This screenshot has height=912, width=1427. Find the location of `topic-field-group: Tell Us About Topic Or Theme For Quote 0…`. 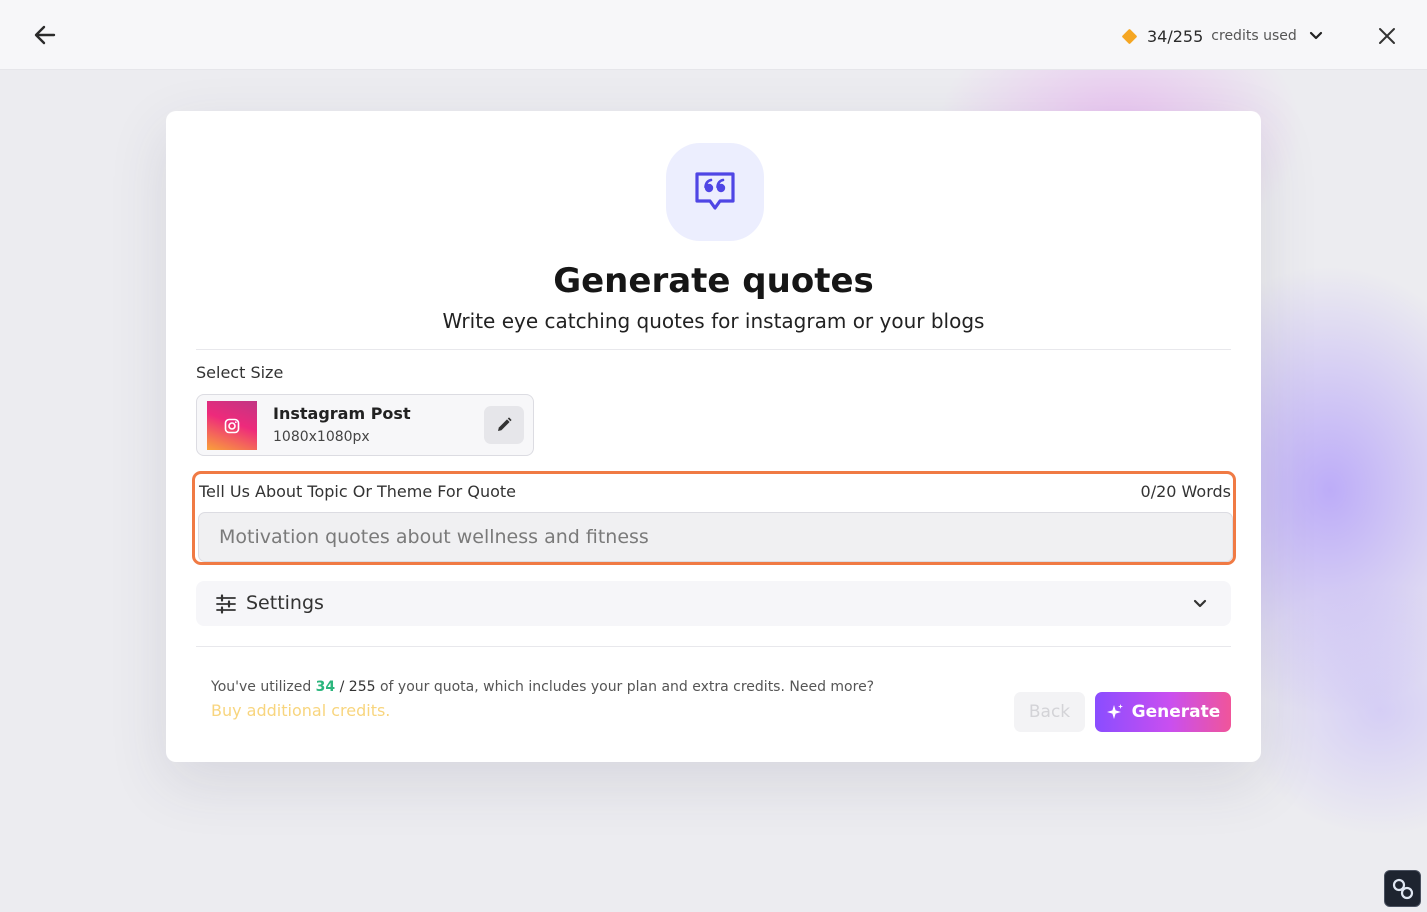

topic-field-group: Tell Us About Topic Or Theme For Quote 0… is located at coordinates (714, 518).